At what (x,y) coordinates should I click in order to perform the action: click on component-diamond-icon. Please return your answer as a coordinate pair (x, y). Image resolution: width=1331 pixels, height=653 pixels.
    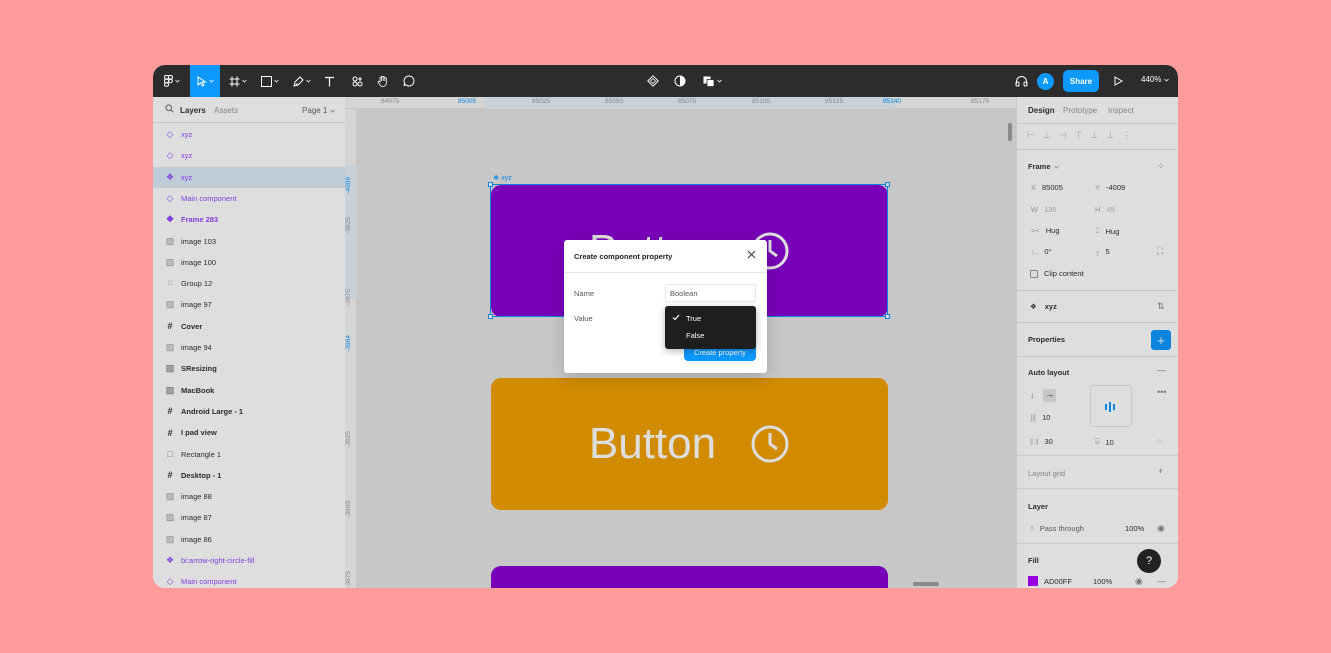
    Looking at the image, I should click on (653, 81).